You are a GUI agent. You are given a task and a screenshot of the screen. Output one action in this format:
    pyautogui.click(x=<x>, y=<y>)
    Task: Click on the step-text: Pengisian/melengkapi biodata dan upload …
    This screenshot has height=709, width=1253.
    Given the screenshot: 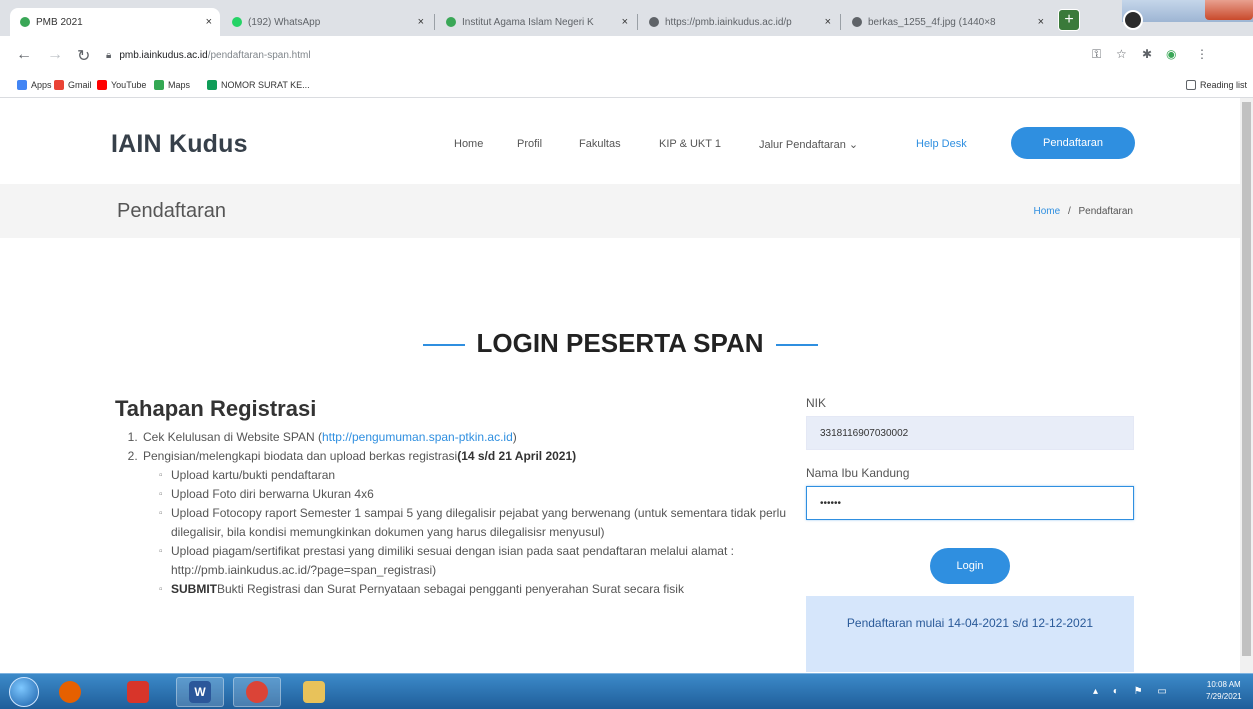 What is the action you would take?
    pyautogui.click(x=300, y=456)
    